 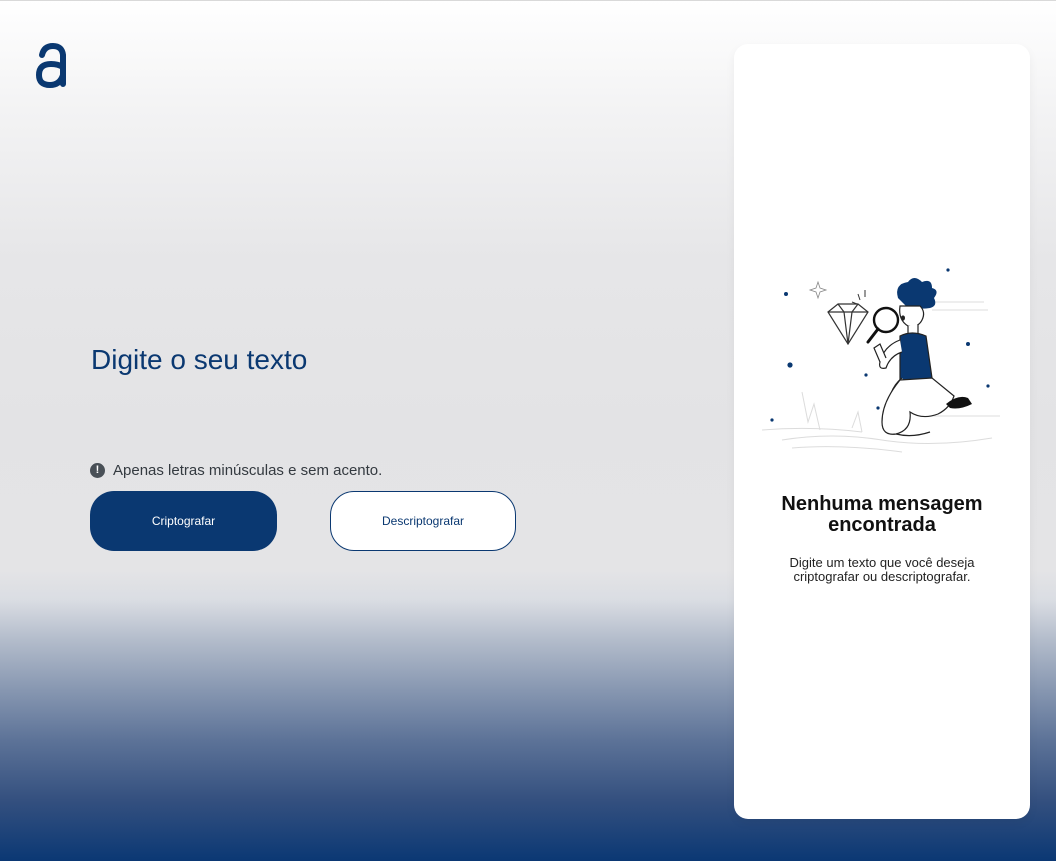 What do you see at coordinates (248, 470) in the screenshot?
I see `hint-text: Apenas letras minúsculas e sem acento.` at bounding box center [248, 470].